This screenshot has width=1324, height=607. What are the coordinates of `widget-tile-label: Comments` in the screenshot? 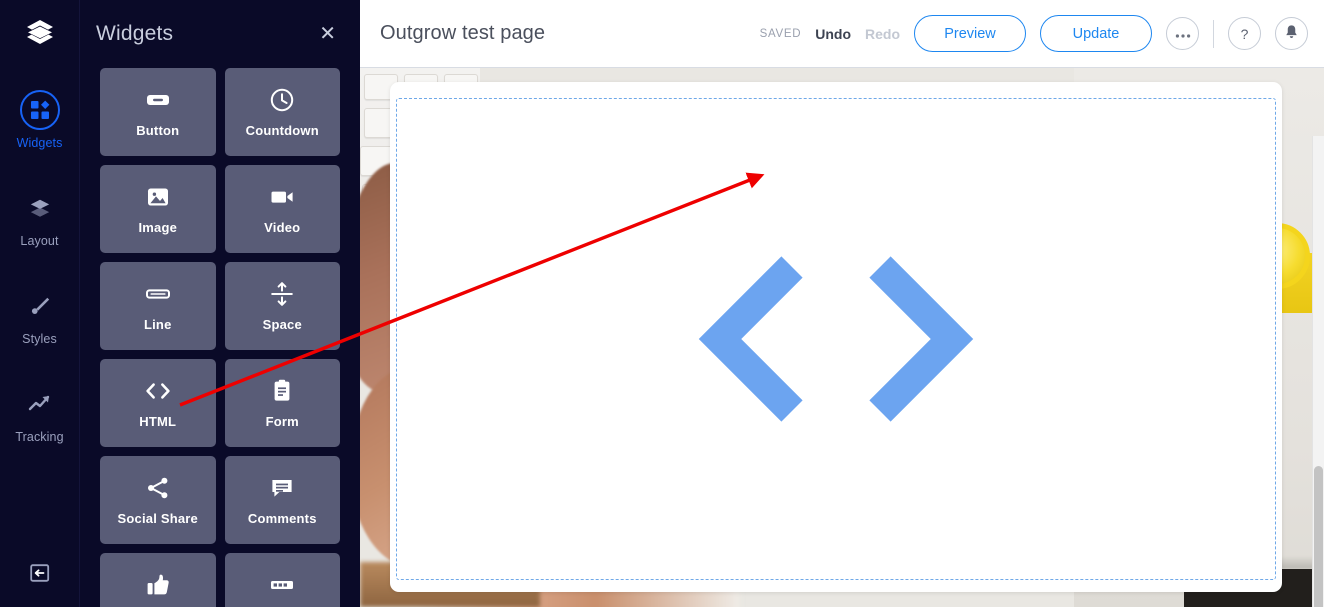 It's located at (282, 518).